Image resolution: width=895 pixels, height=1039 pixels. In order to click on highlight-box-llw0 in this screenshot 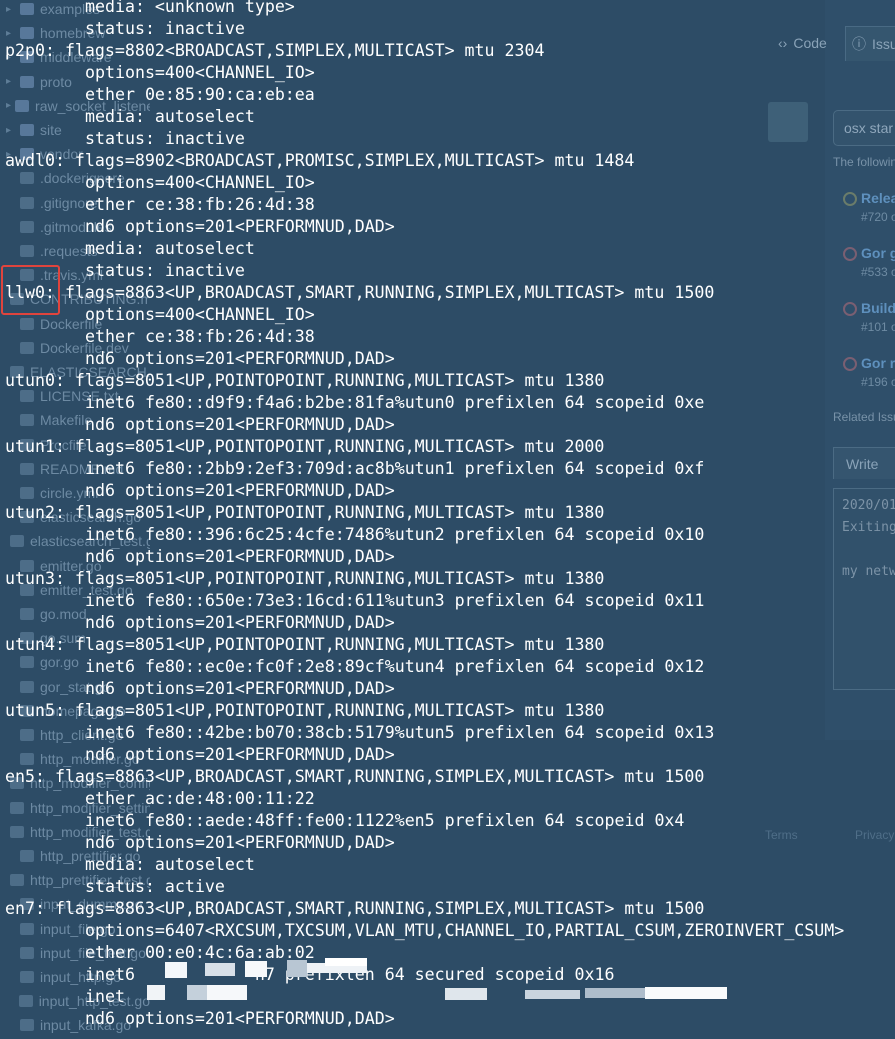, I will do `click(30, 290)`.